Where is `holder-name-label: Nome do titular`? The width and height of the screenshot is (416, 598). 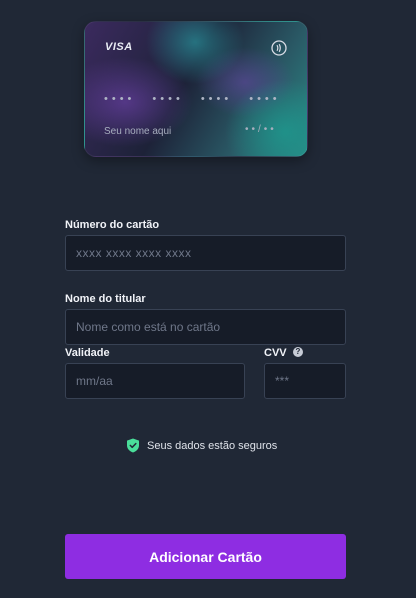 holder-name-label: Nome do titular is located at coordinates (105, 299).